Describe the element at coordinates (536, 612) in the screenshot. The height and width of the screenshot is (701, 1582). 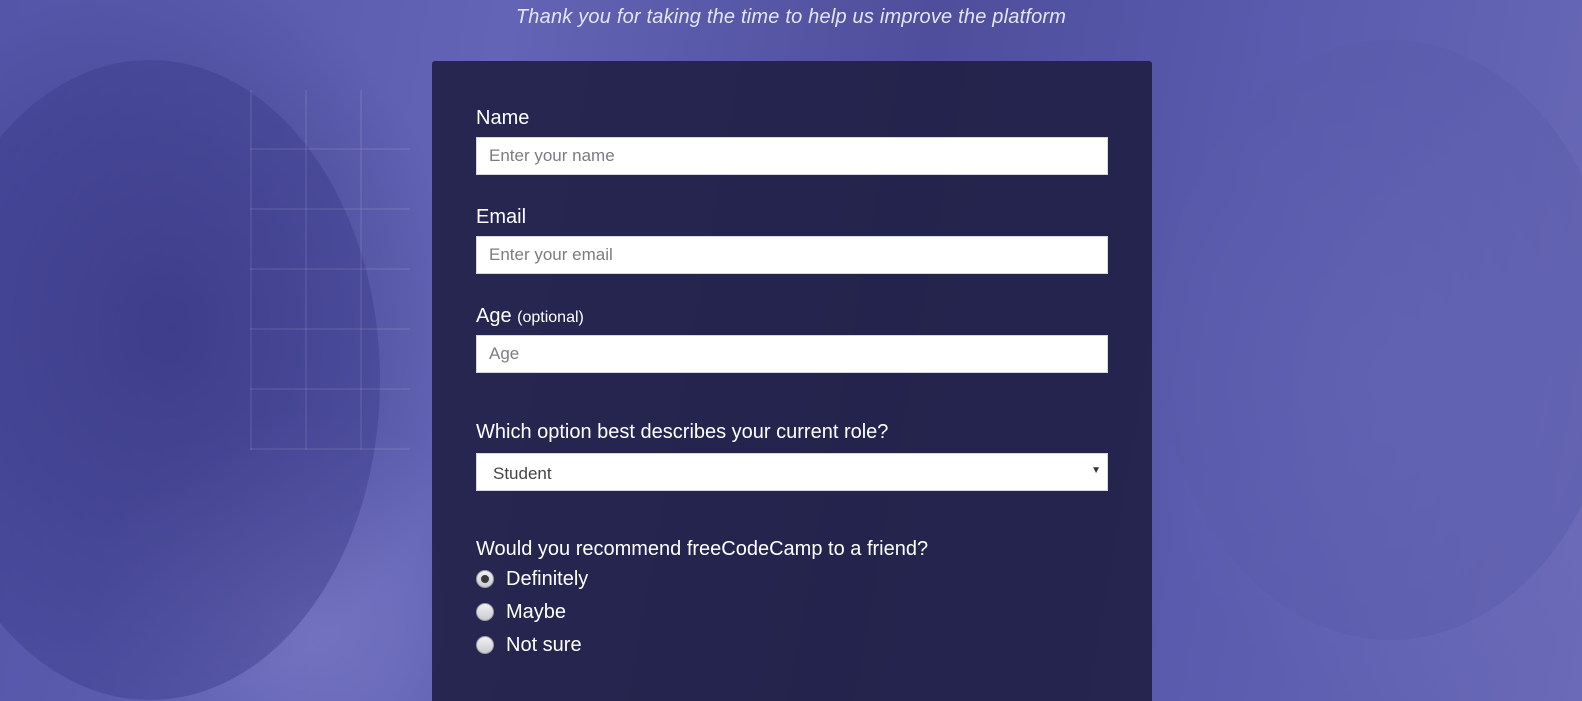
I see `radio-label-maybe: Maybe` at that location.